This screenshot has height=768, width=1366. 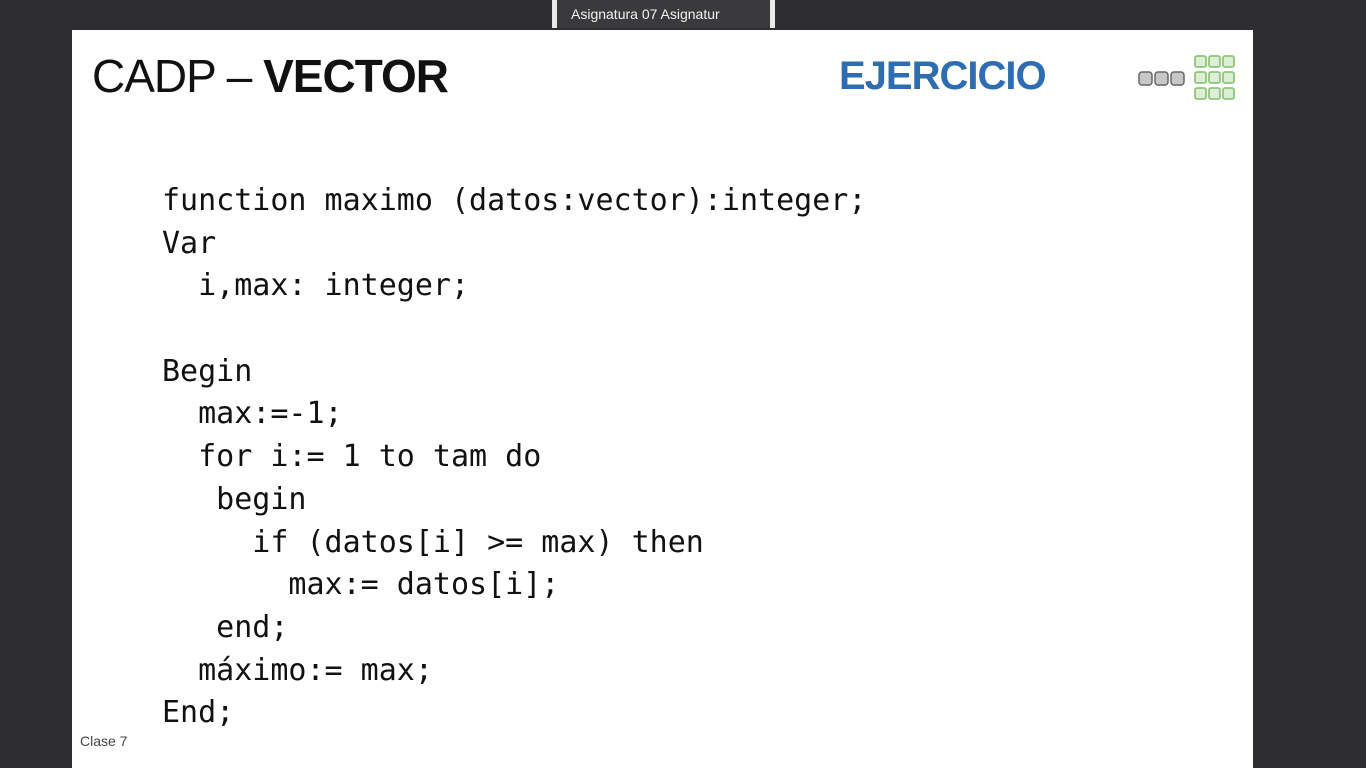 I want to click on slide-title: CADP – VECTOR, so click(x=270, y=76).